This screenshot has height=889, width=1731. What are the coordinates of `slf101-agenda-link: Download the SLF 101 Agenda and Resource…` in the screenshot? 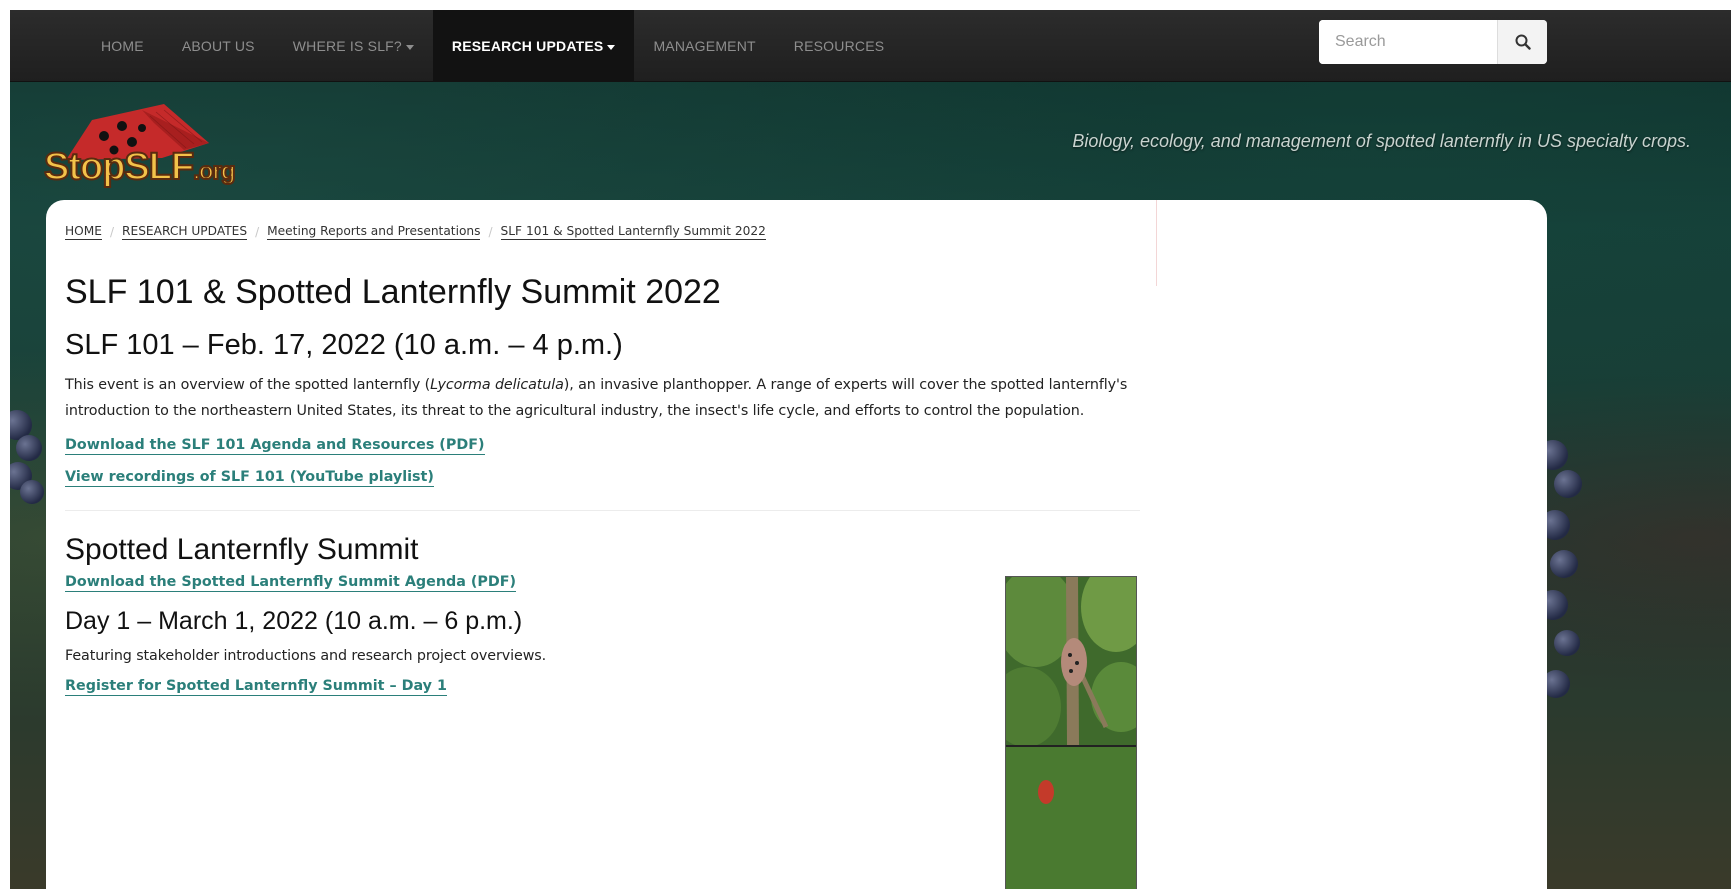 It's located at (275, 446).